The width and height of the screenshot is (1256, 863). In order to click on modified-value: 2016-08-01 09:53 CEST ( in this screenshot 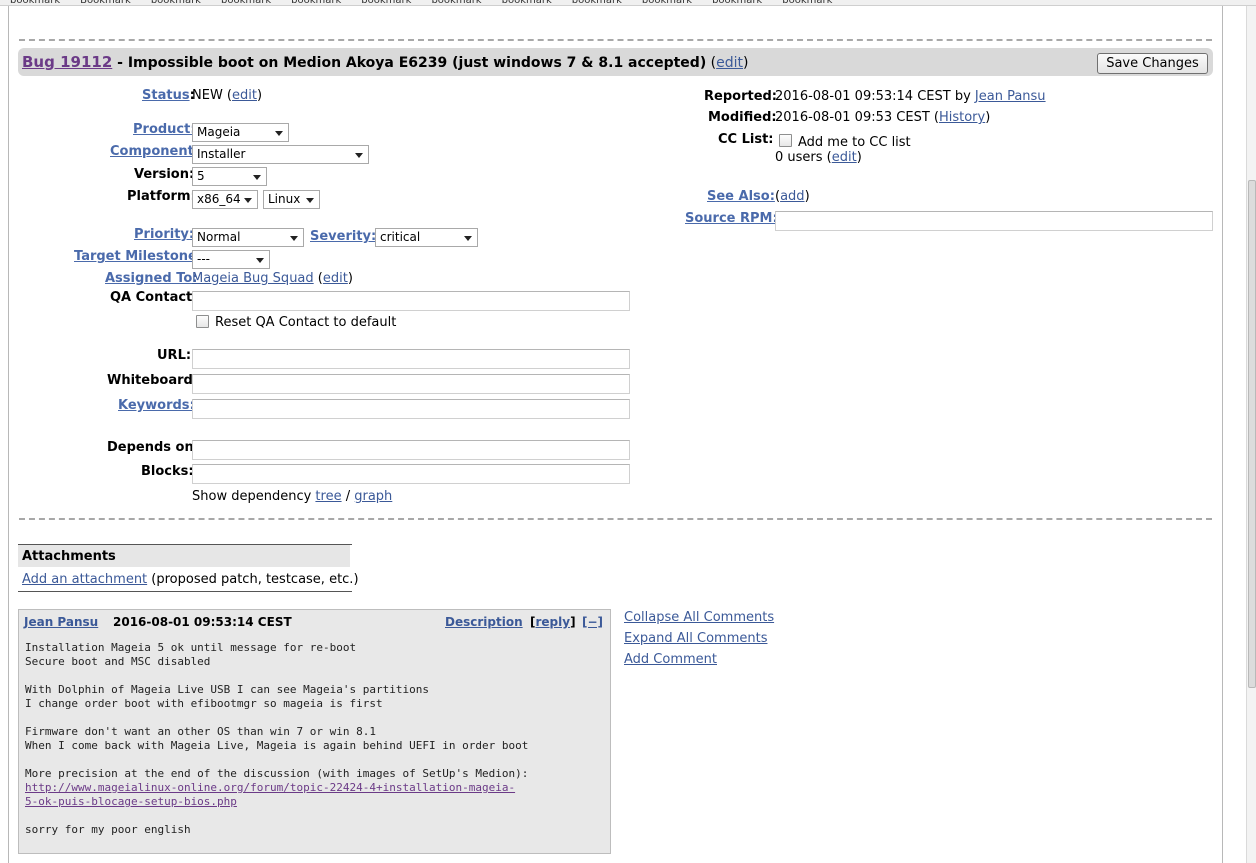, I will do `click(857, 117)`.